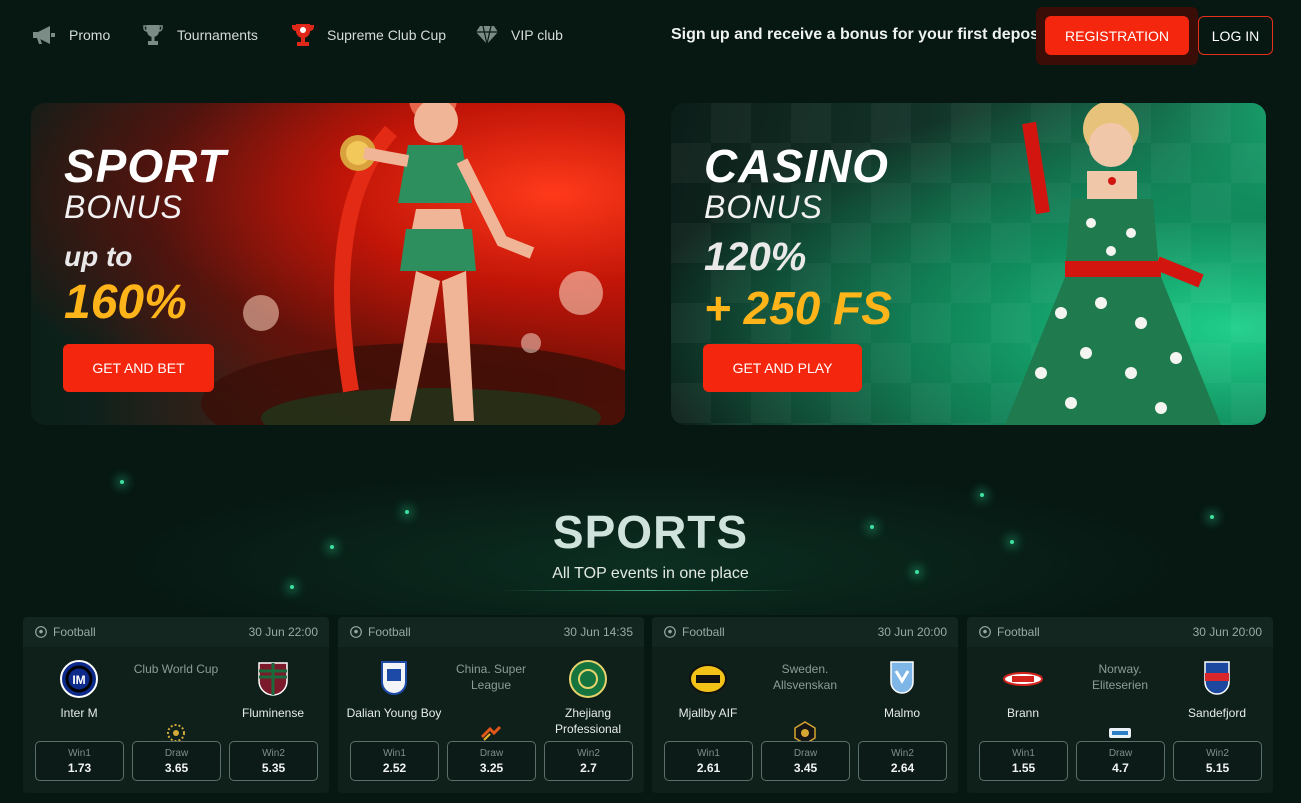 The height and width of the screenshot is (803, 1301). What do you see at coordinates (1023, 679) in the screenshot?
I see `brann-logo-icon` at bounding box center [1023, 679].